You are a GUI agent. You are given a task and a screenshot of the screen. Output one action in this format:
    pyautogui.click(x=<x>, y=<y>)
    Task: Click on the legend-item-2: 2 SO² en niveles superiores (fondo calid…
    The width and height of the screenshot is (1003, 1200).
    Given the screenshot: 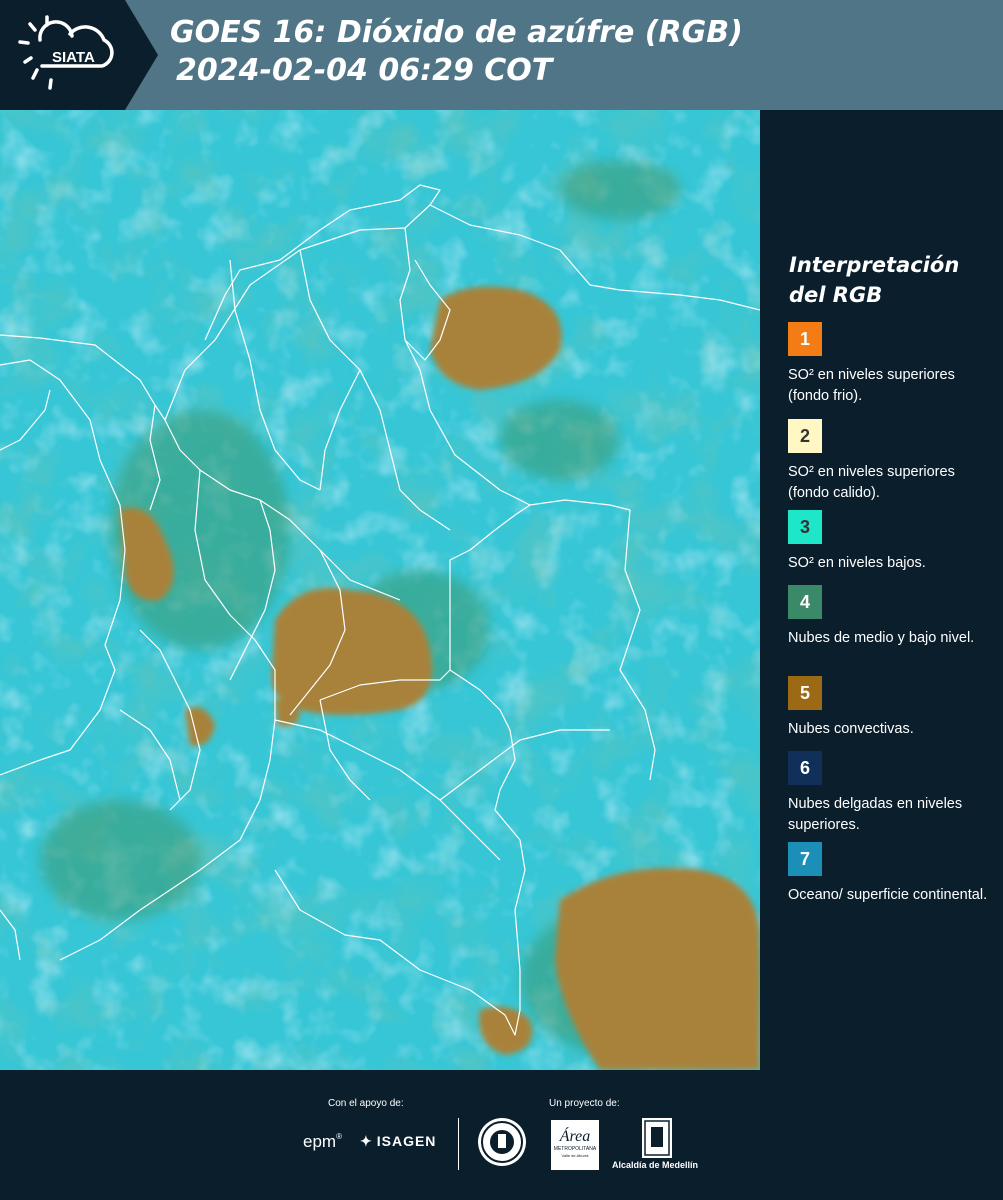 What is the action you would take?
    pyautogui.click(x=890, y=461)
    